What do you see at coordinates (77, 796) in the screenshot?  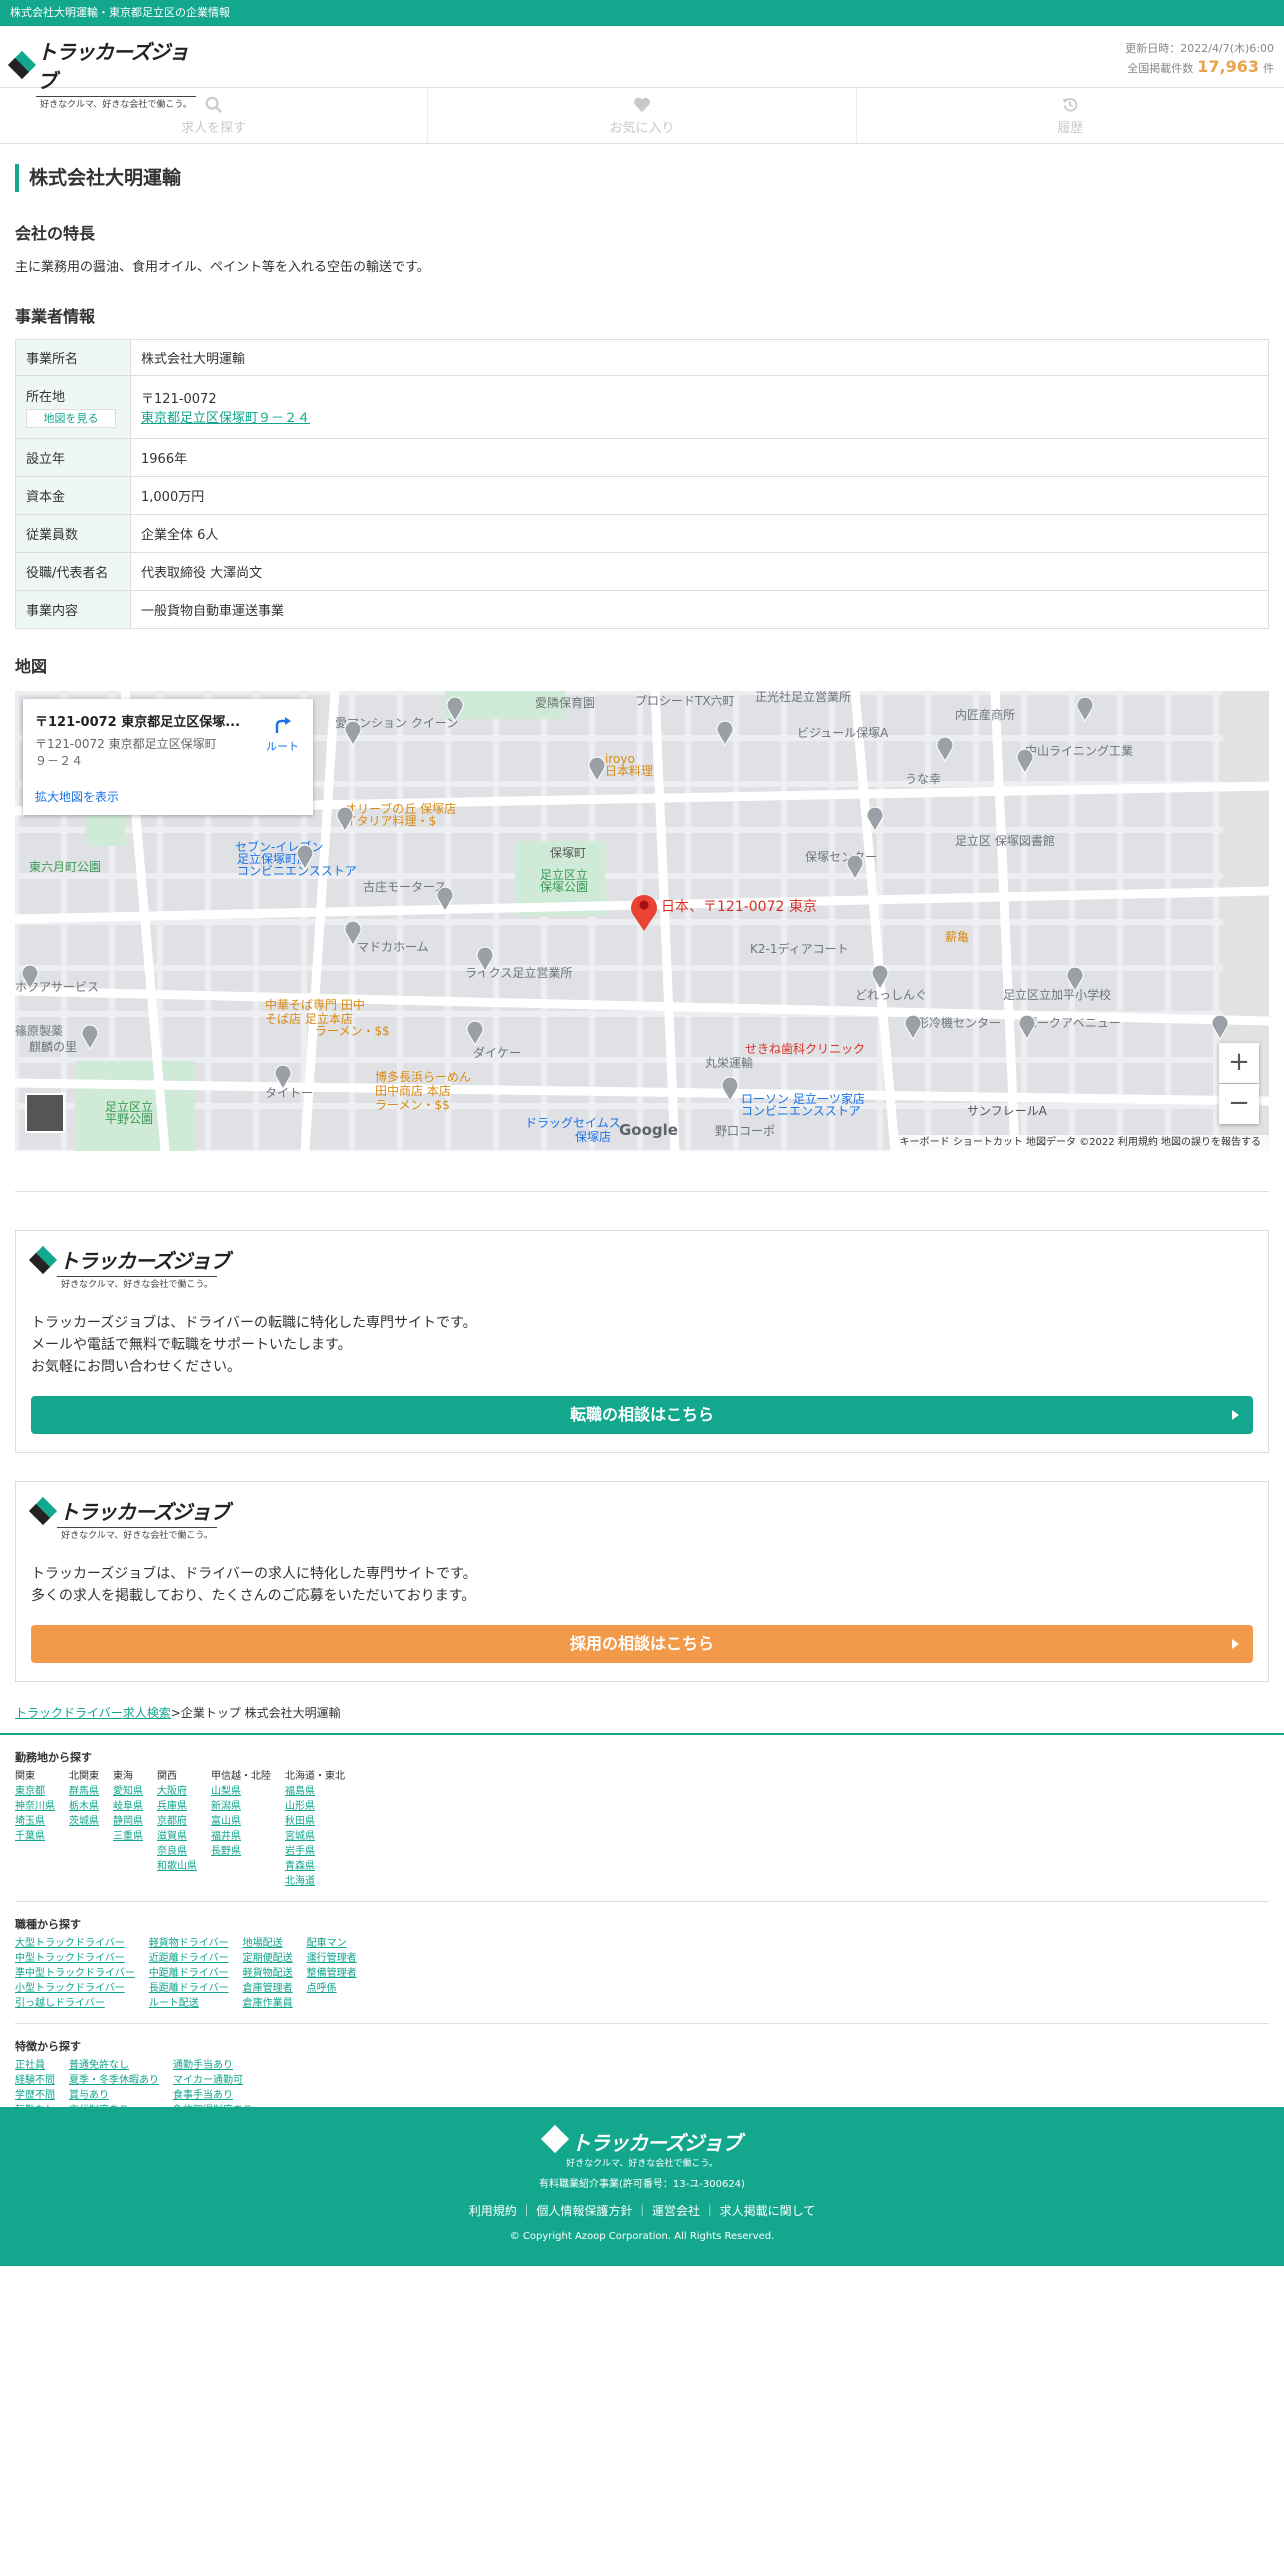 I see `enlarge-map-link: 拡大地図を表示` at bounding box center [77, 796].